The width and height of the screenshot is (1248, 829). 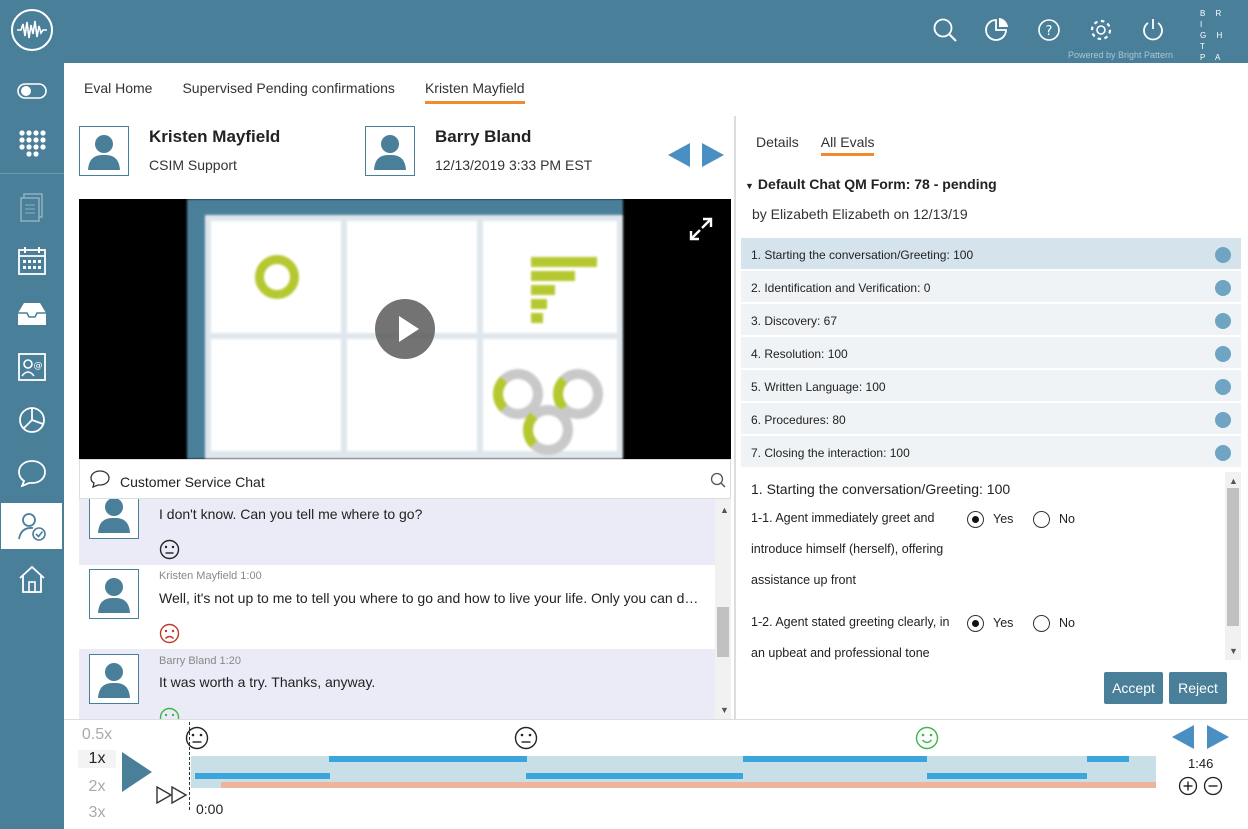 What do you see at coordinates (1188, 786) in the screenshot?
I see `zoom-in-icon` at bounding box center [1188, 786].